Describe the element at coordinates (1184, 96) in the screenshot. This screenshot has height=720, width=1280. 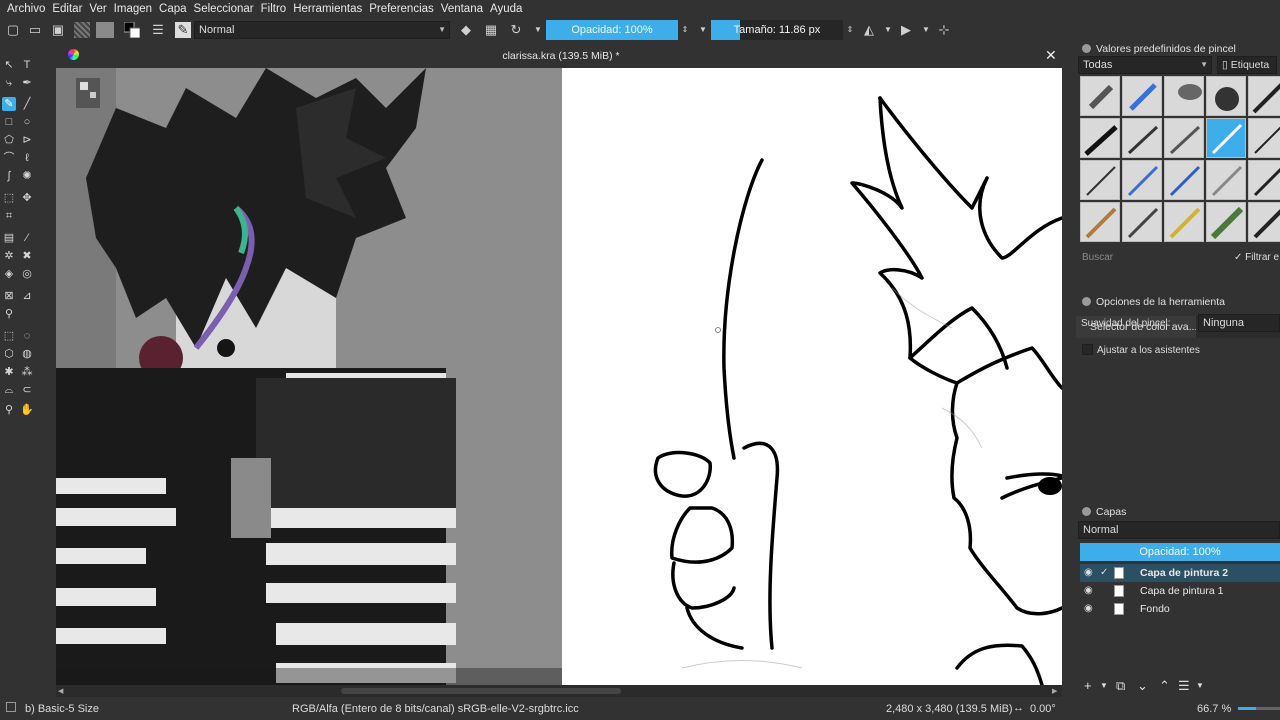
I see `preset-airbrush` at that location.